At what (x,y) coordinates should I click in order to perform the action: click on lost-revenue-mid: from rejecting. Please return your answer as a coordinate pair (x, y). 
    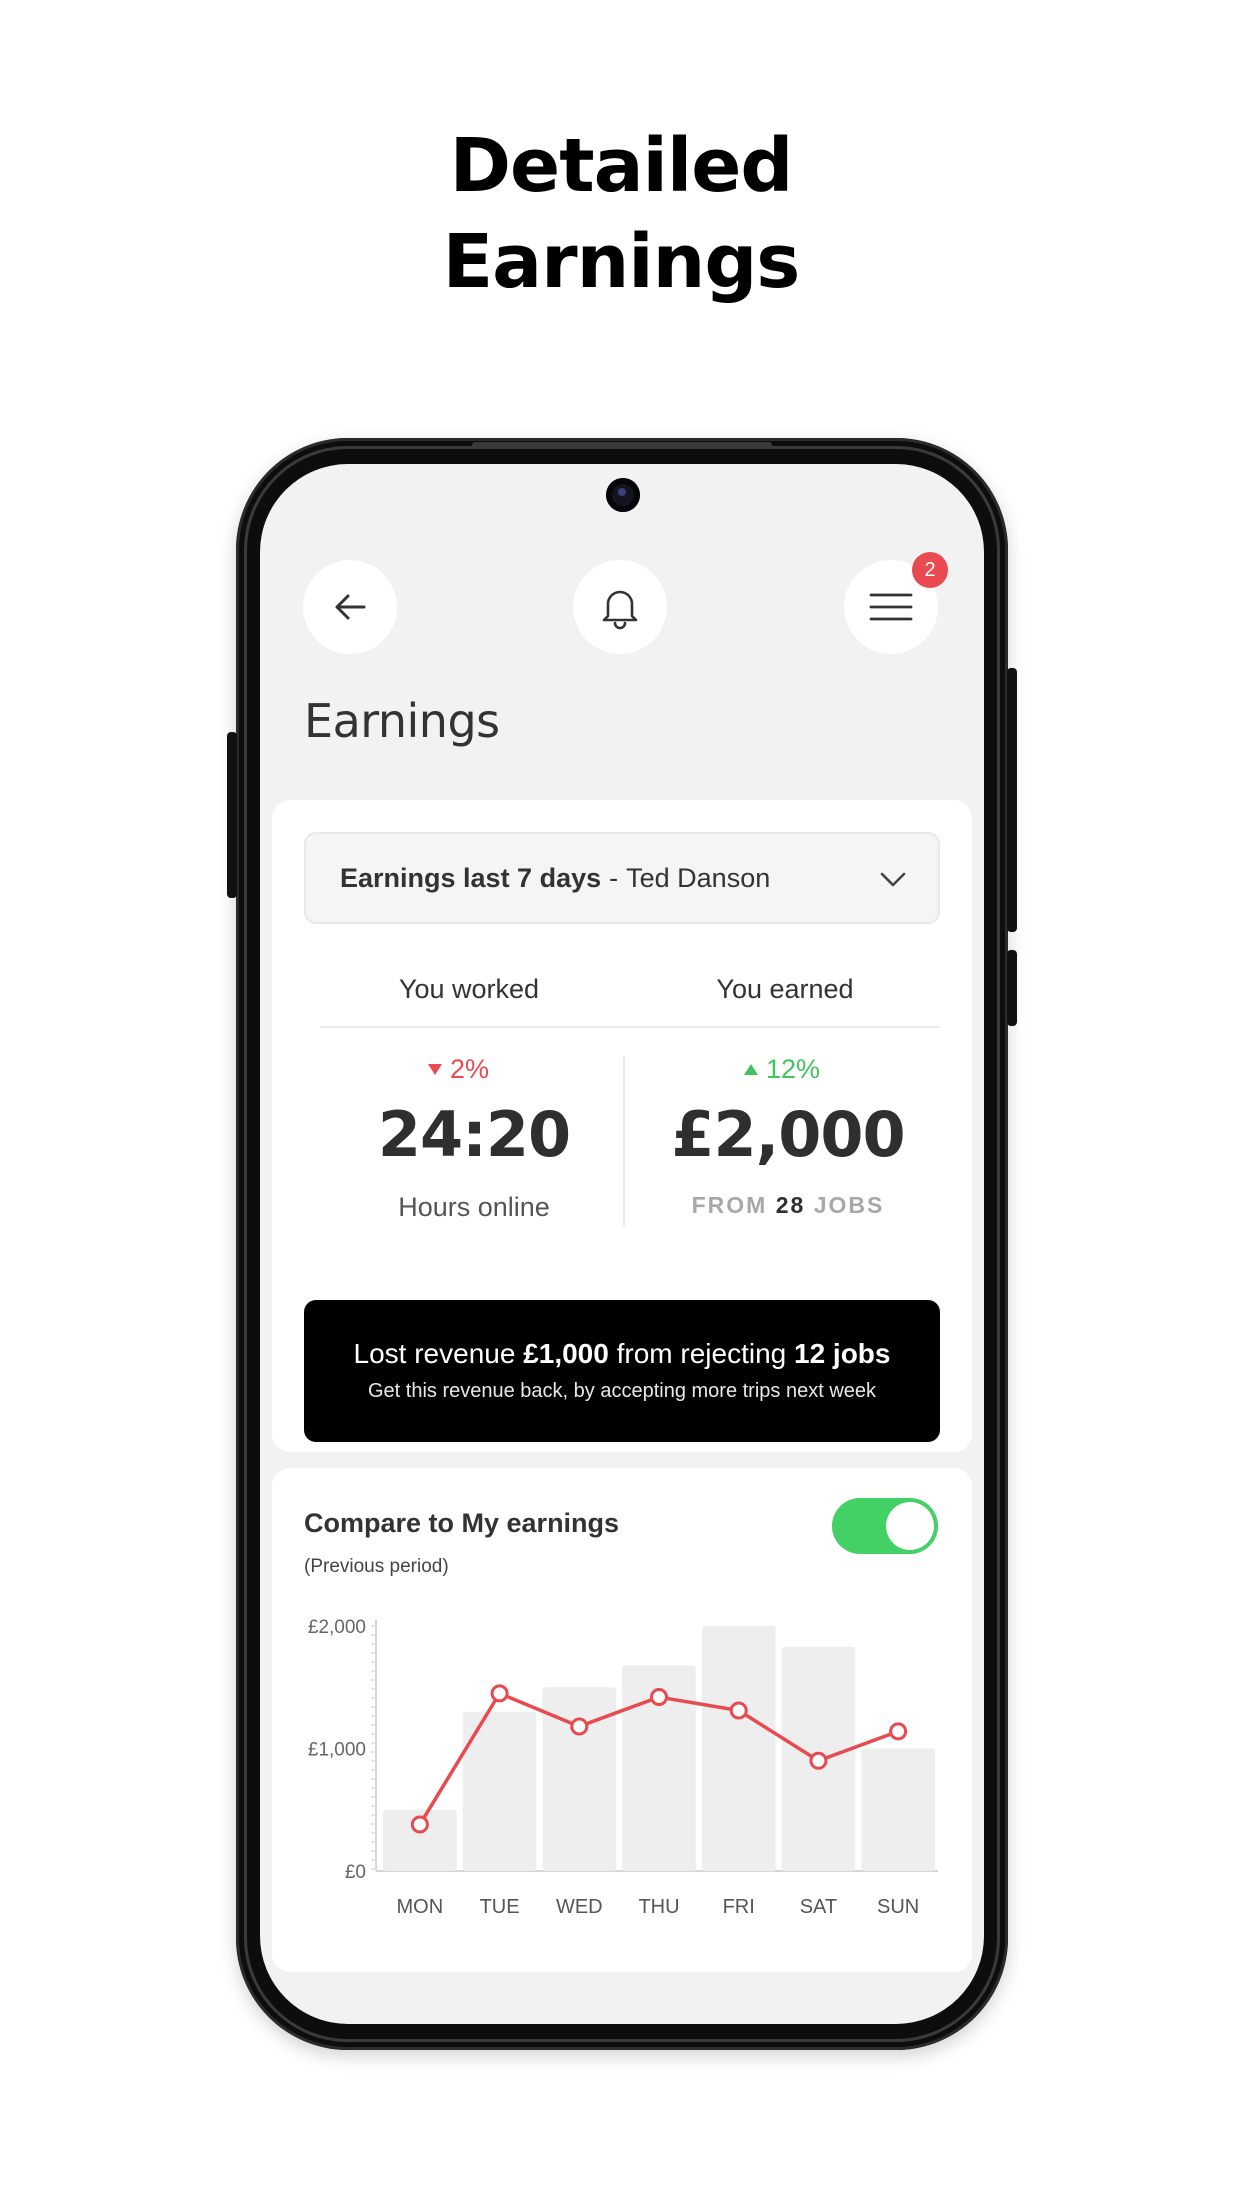
    Looking at the image, I should click on (701, 1353).